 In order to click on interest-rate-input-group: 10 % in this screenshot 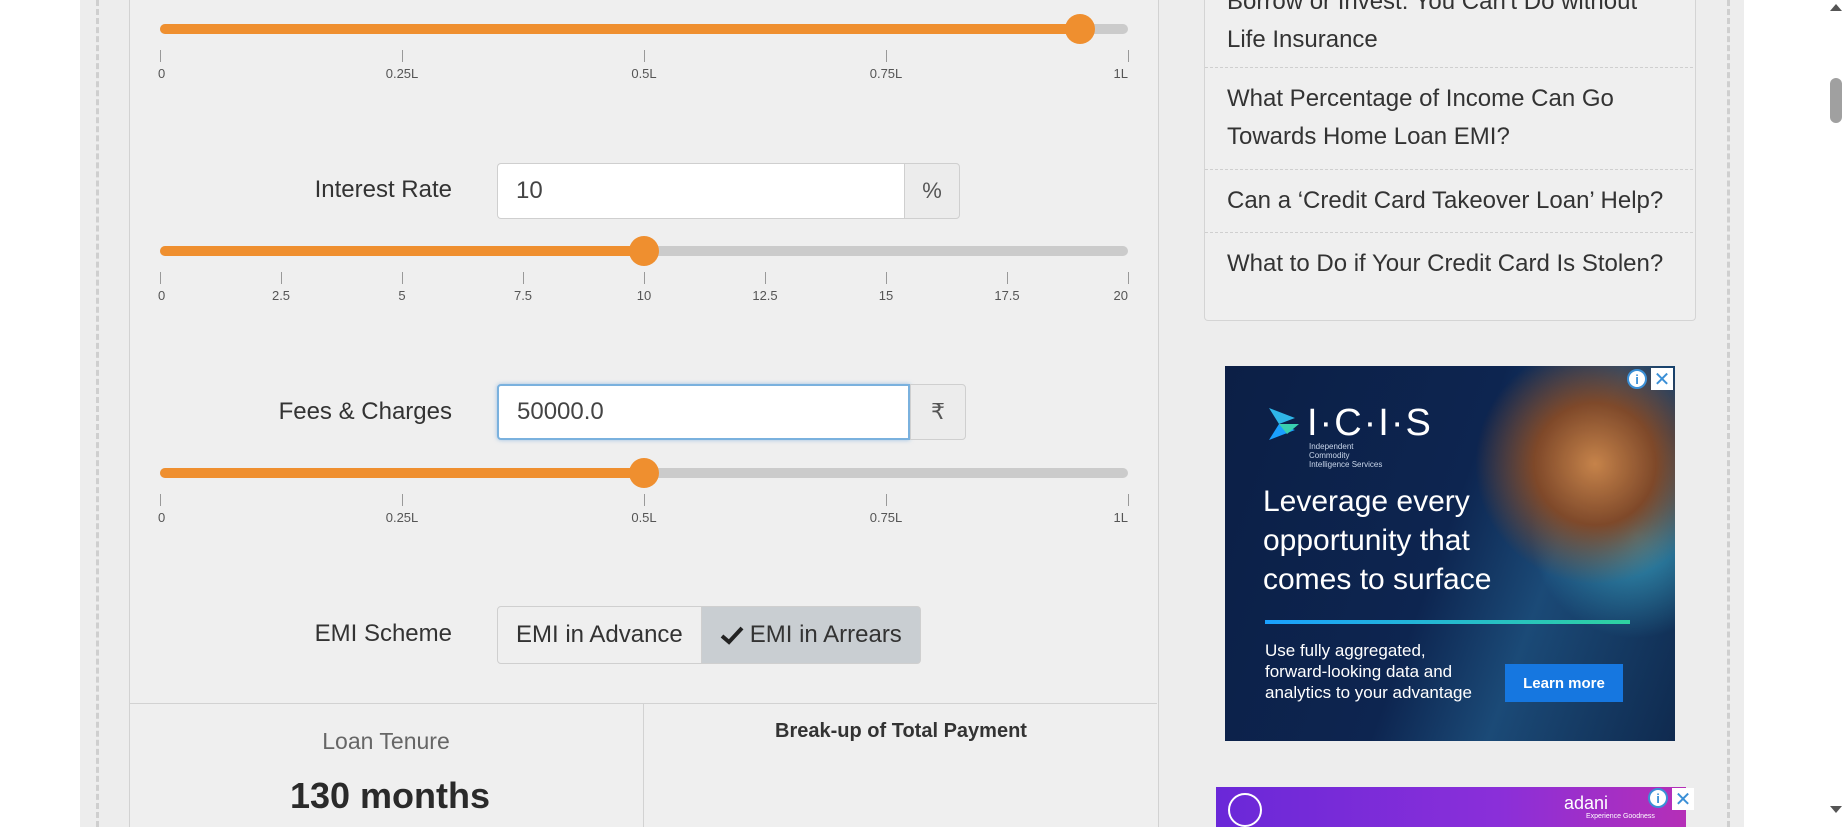, I will do `click(728, 192)`.